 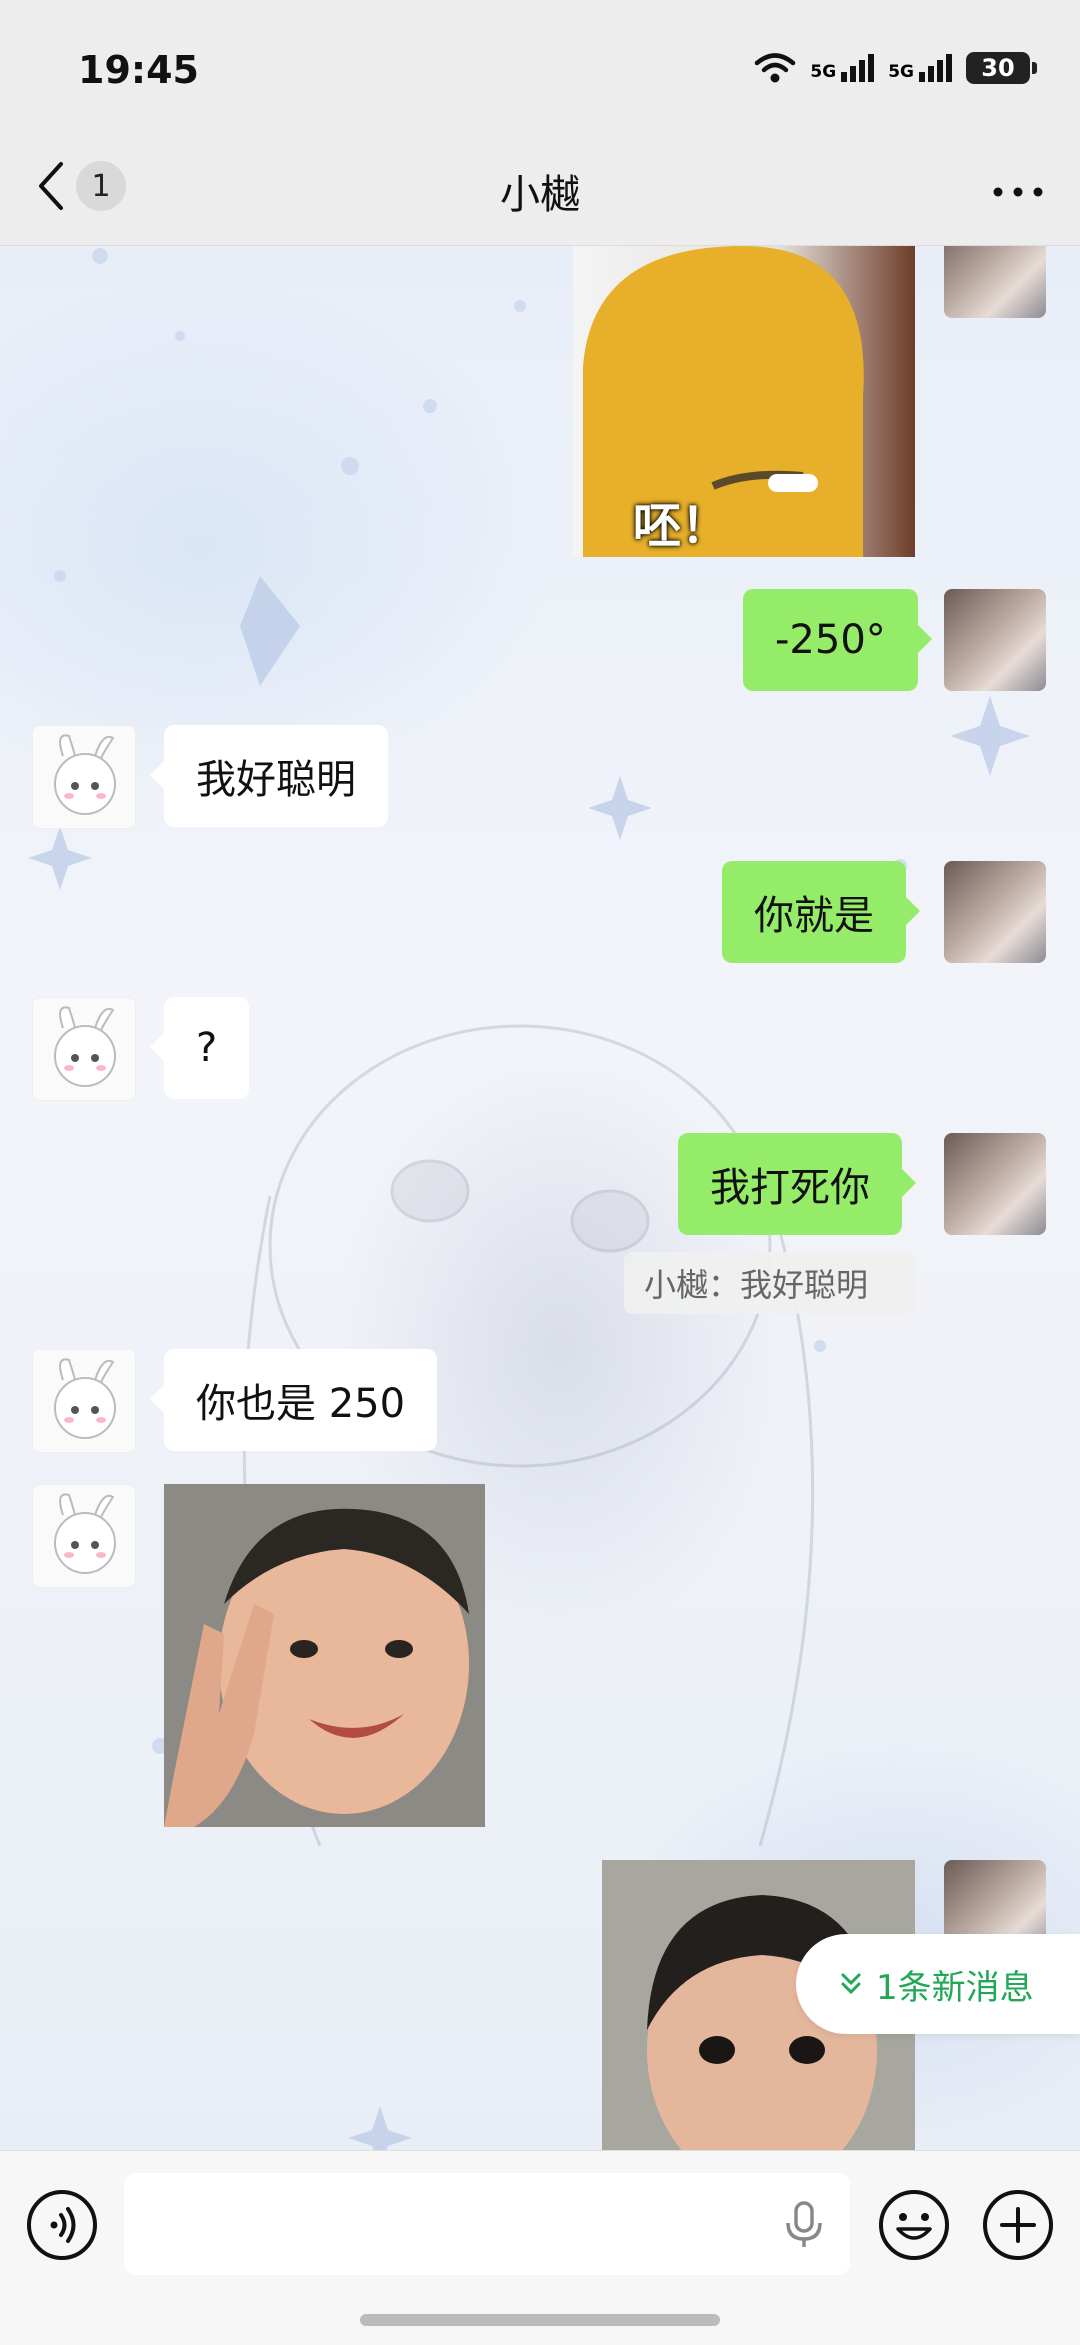 I want to click on more-dots-icon, so click(x=1018, y=192).